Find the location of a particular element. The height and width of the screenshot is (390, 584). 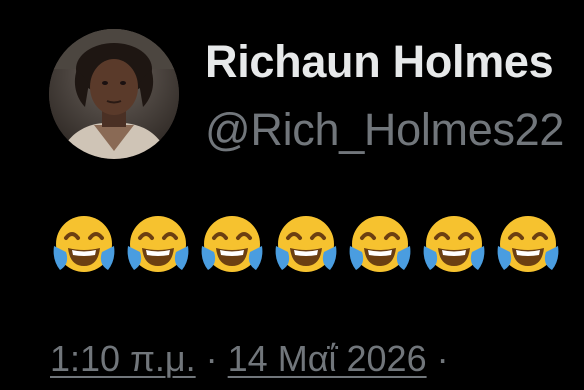

tweet-timestamp: 1:10 π.μ. · 14 Μαΐ 2026 · is located at coordinates (254, 359).